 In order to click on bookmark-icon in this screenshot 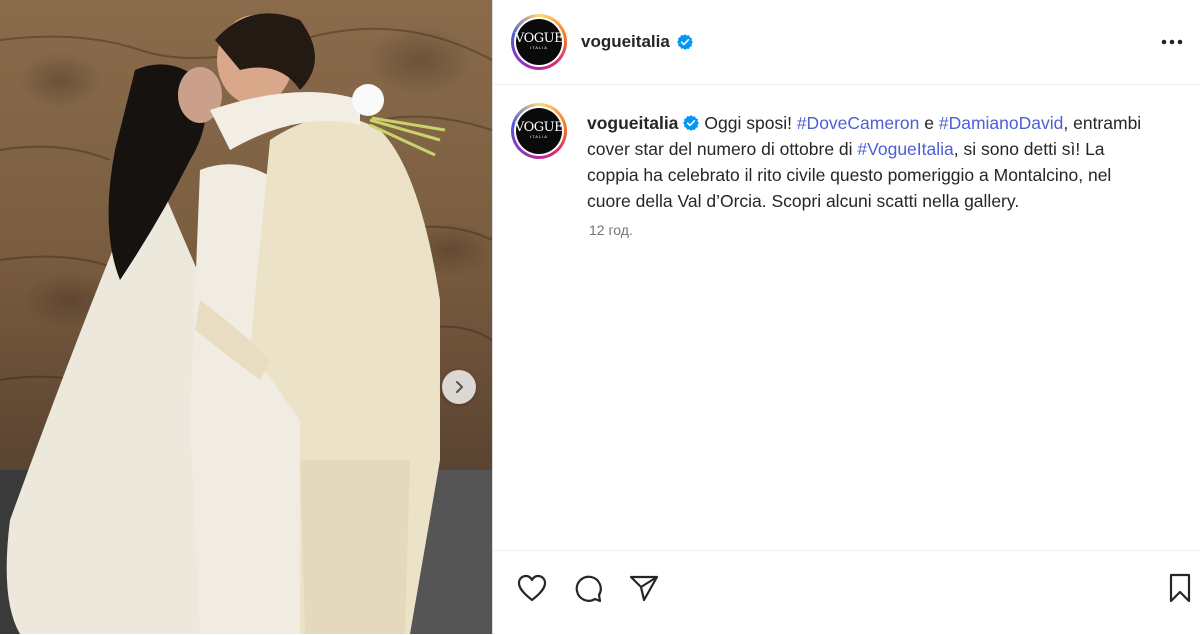, I will do `click(1180, 588)`.